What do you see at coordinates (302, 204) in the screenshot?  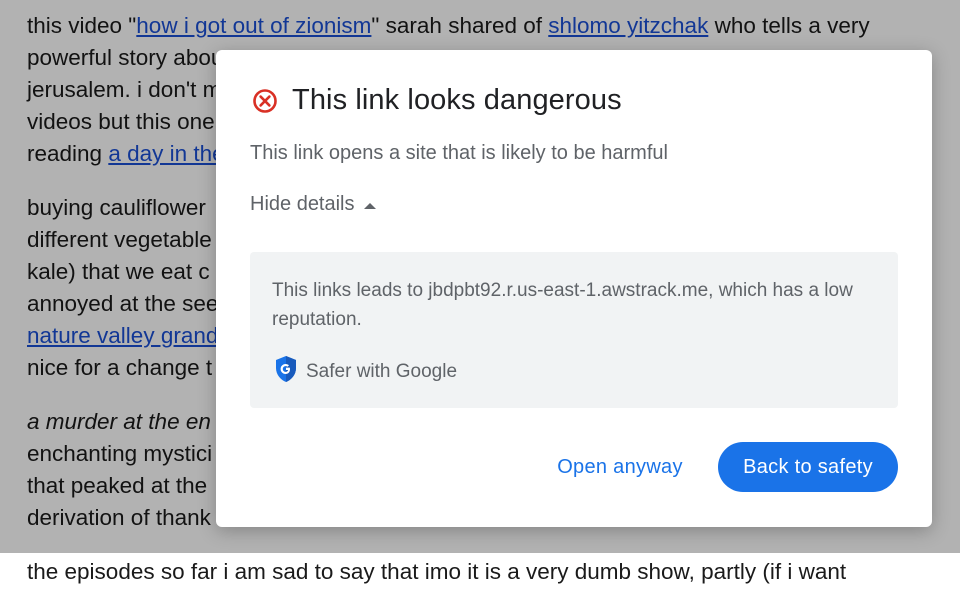 I see `hide-details-label: Hide details` at bounding box center [302, 204].